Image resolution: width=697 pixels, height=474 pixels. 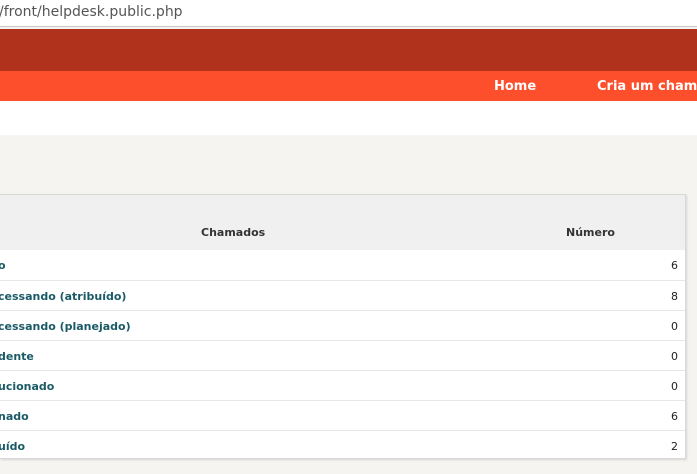 I want to click on menu-item-create-ticket: Cria um chamado, so click(x=647, y=86).